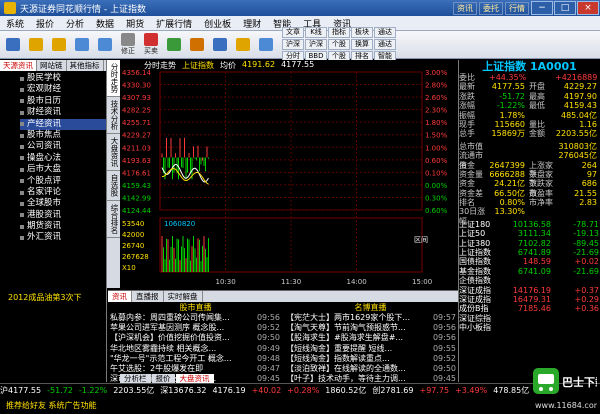 This screenshot has height=414, width=600. I want to click on news-item: 【短线淘金】重要提醒 短线... 09:55, so click(371, 349).